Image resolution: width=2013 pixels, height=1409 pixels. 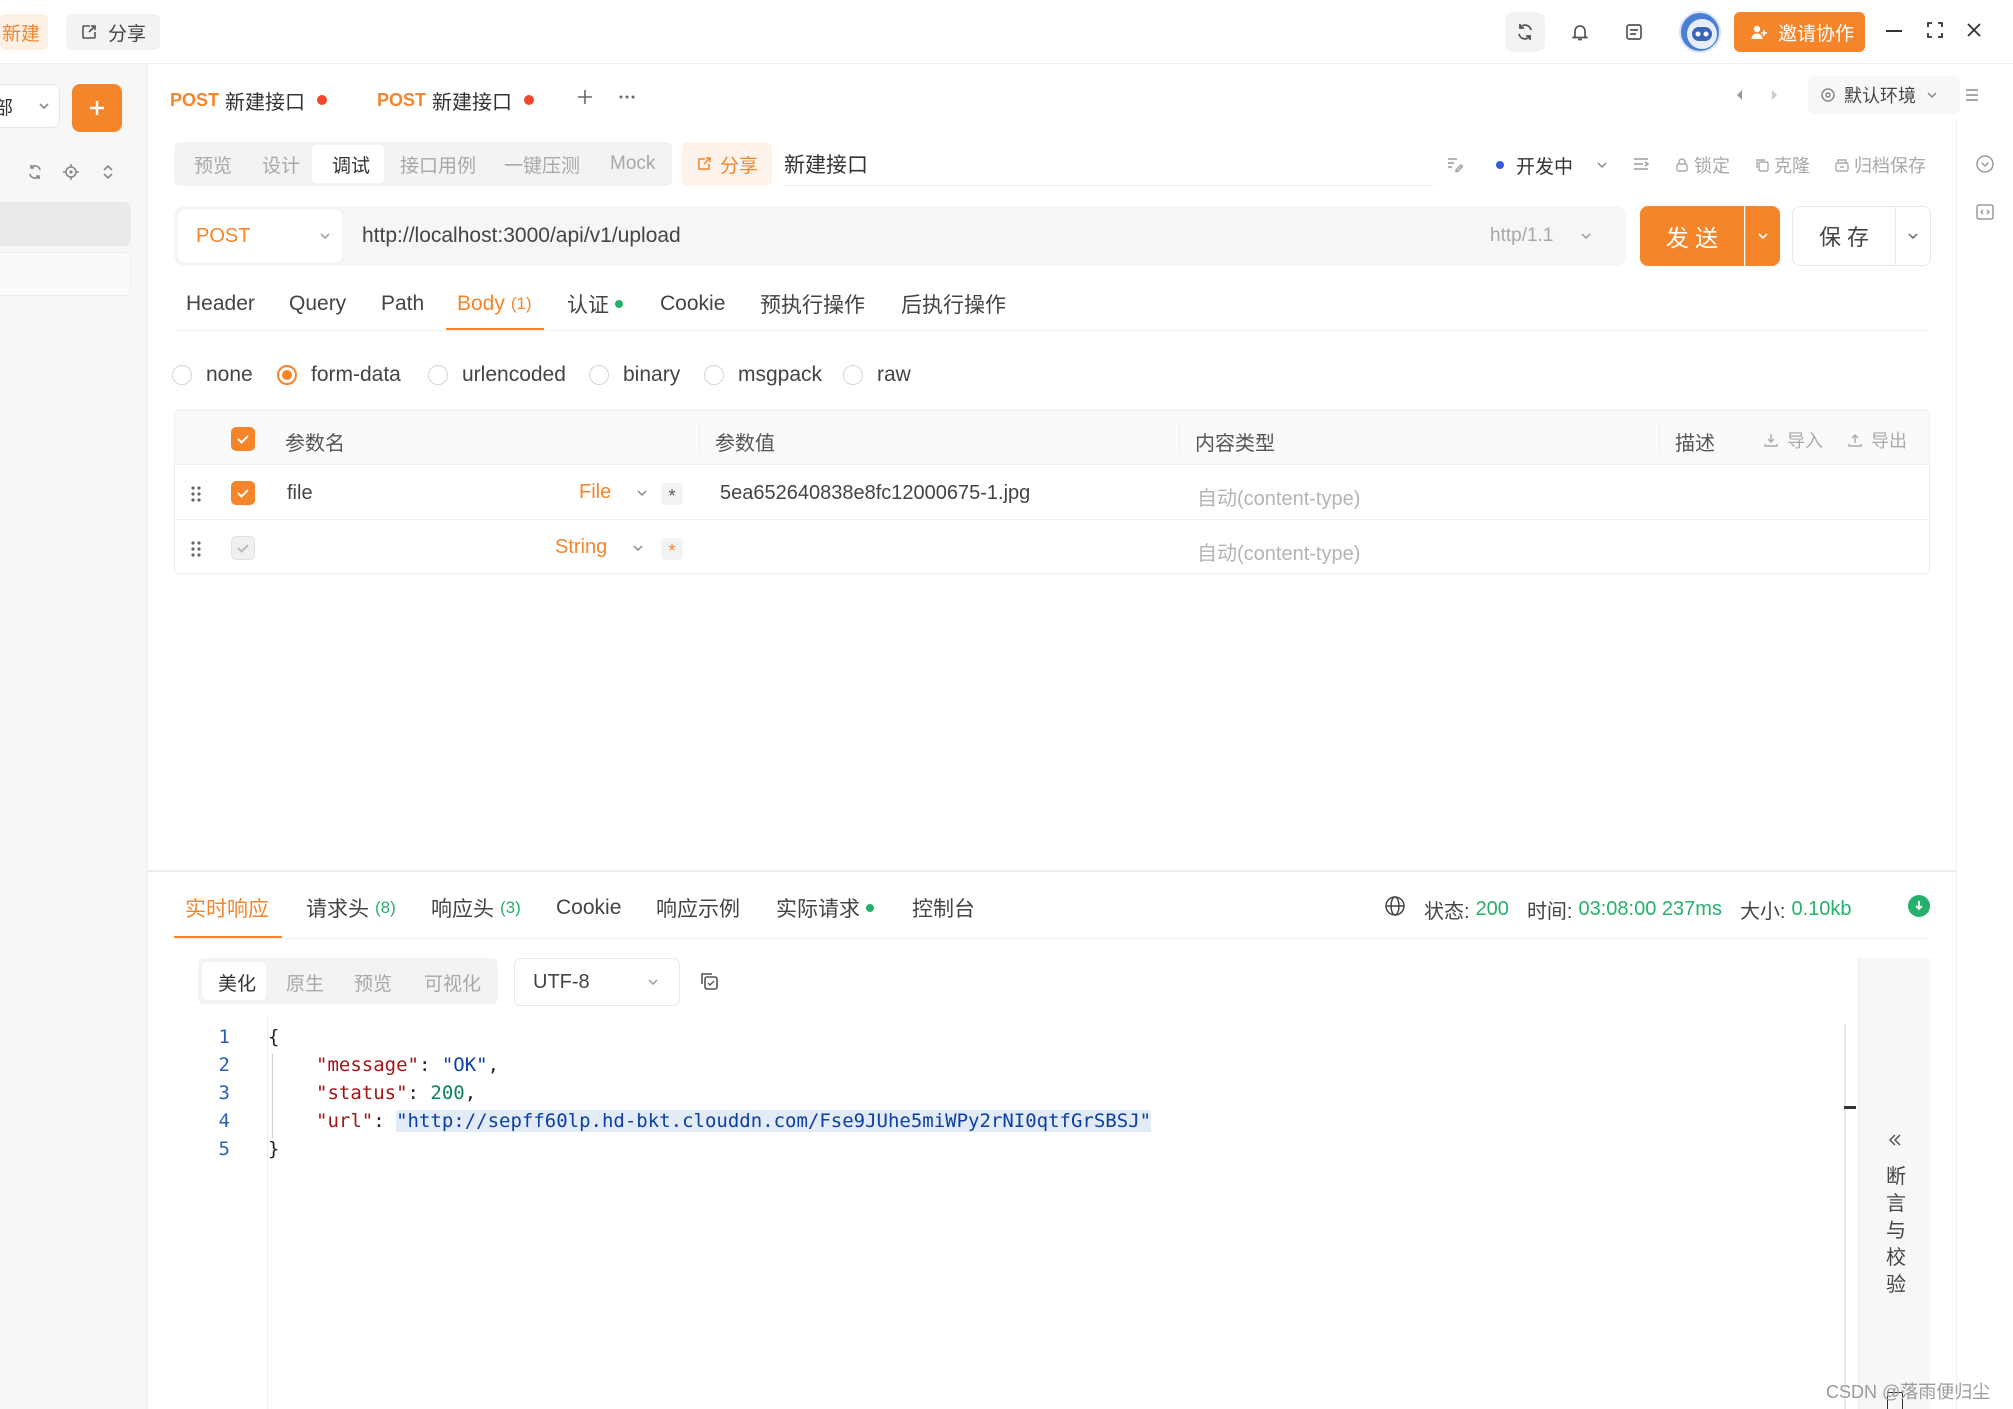 I want to click on tree-item-selected, so click(x=65, y=224).